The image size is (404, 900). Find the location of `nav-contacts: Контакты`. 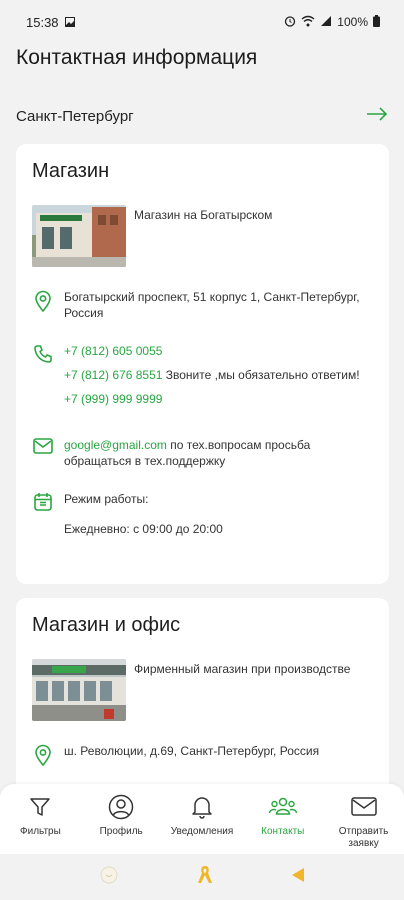

nav-contacts: Контакты is located at coordinates (283, 823).